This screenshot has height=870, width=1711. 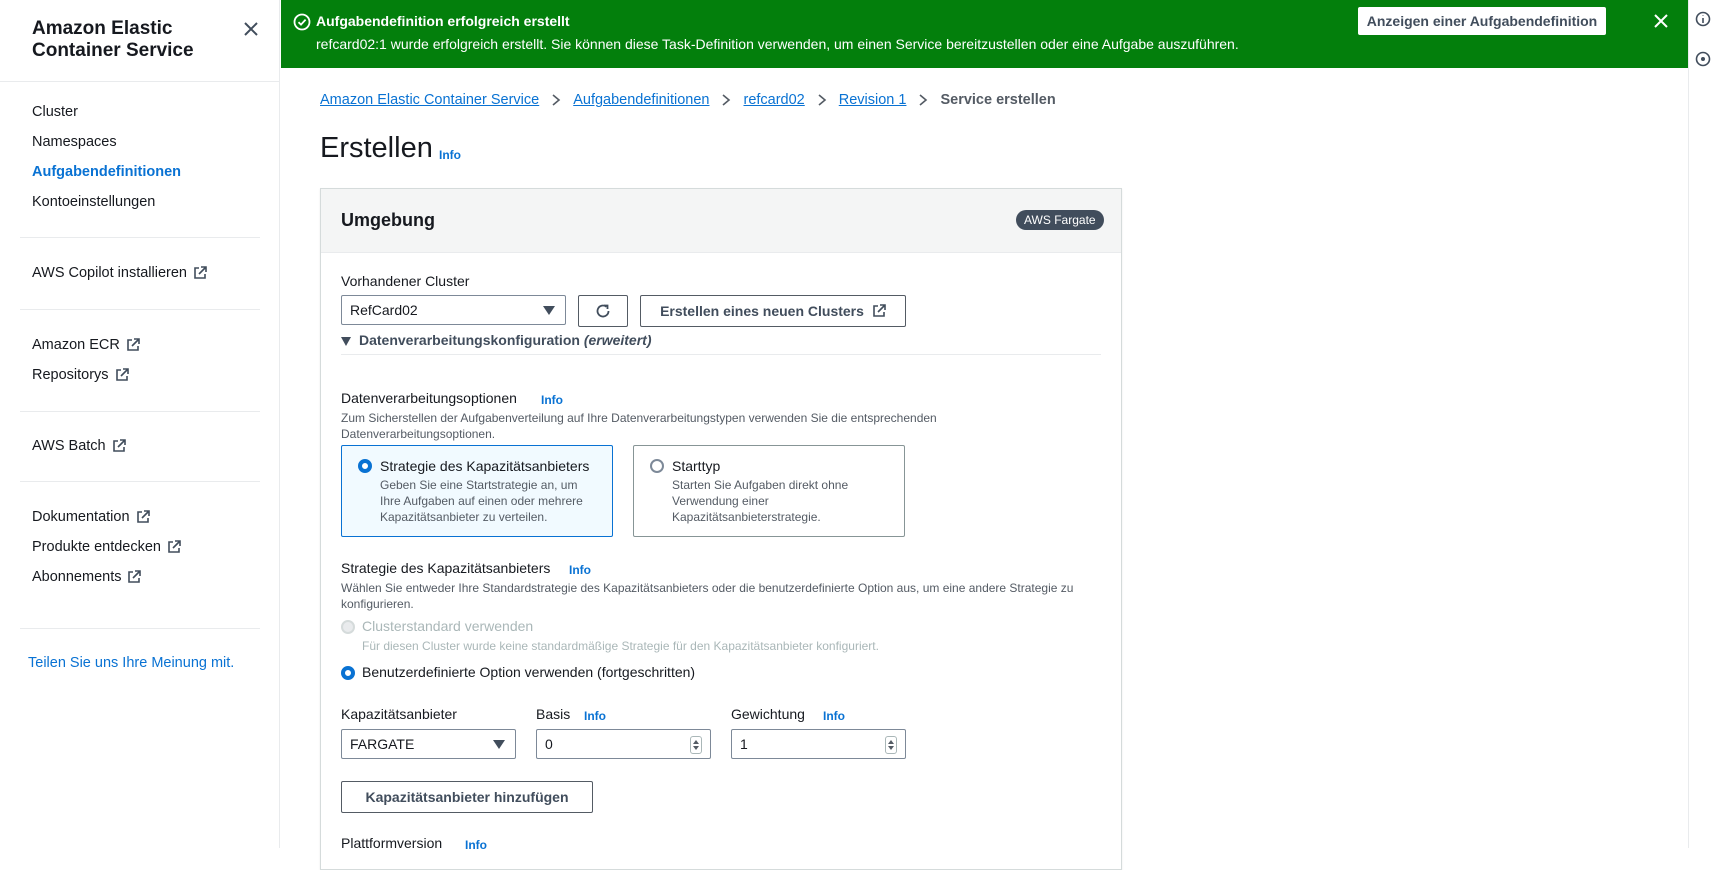 What do you see at coordinates (773, 311) in the screenshot?
I see `create-new-cluster-button: Erstellen eines neuen Clusters` at bounding box center [773, 311].